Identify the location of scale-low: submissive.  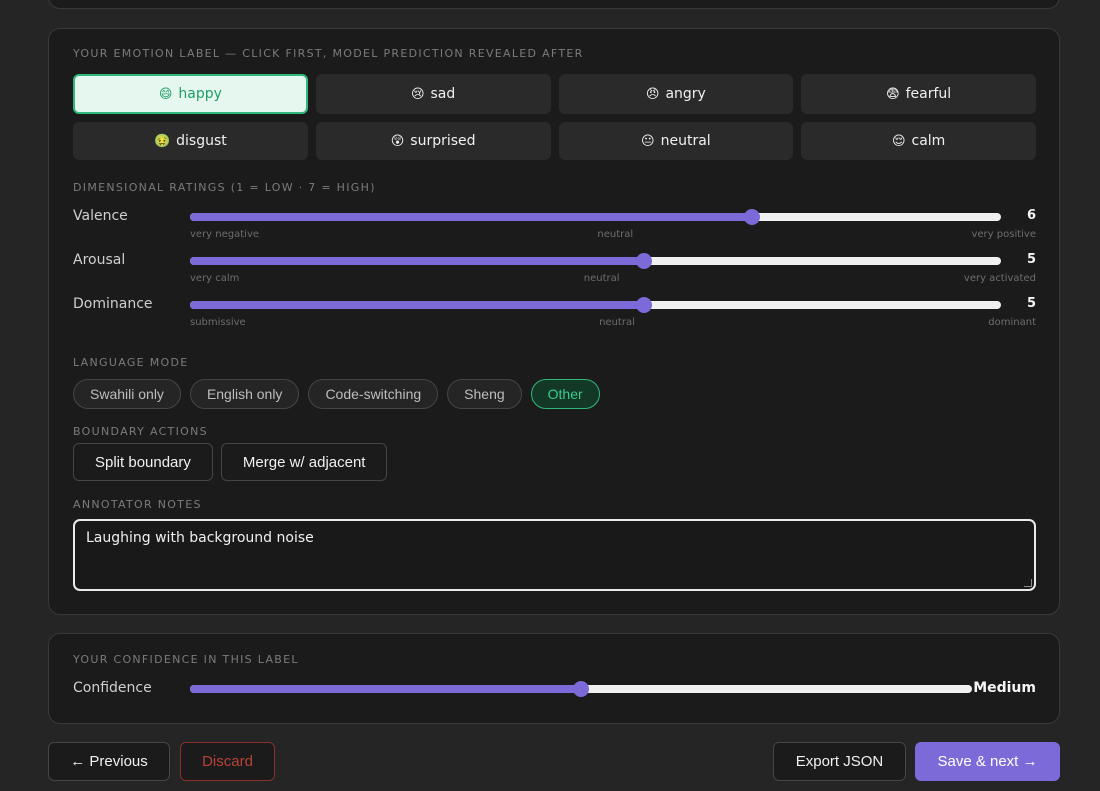
(218, 322).